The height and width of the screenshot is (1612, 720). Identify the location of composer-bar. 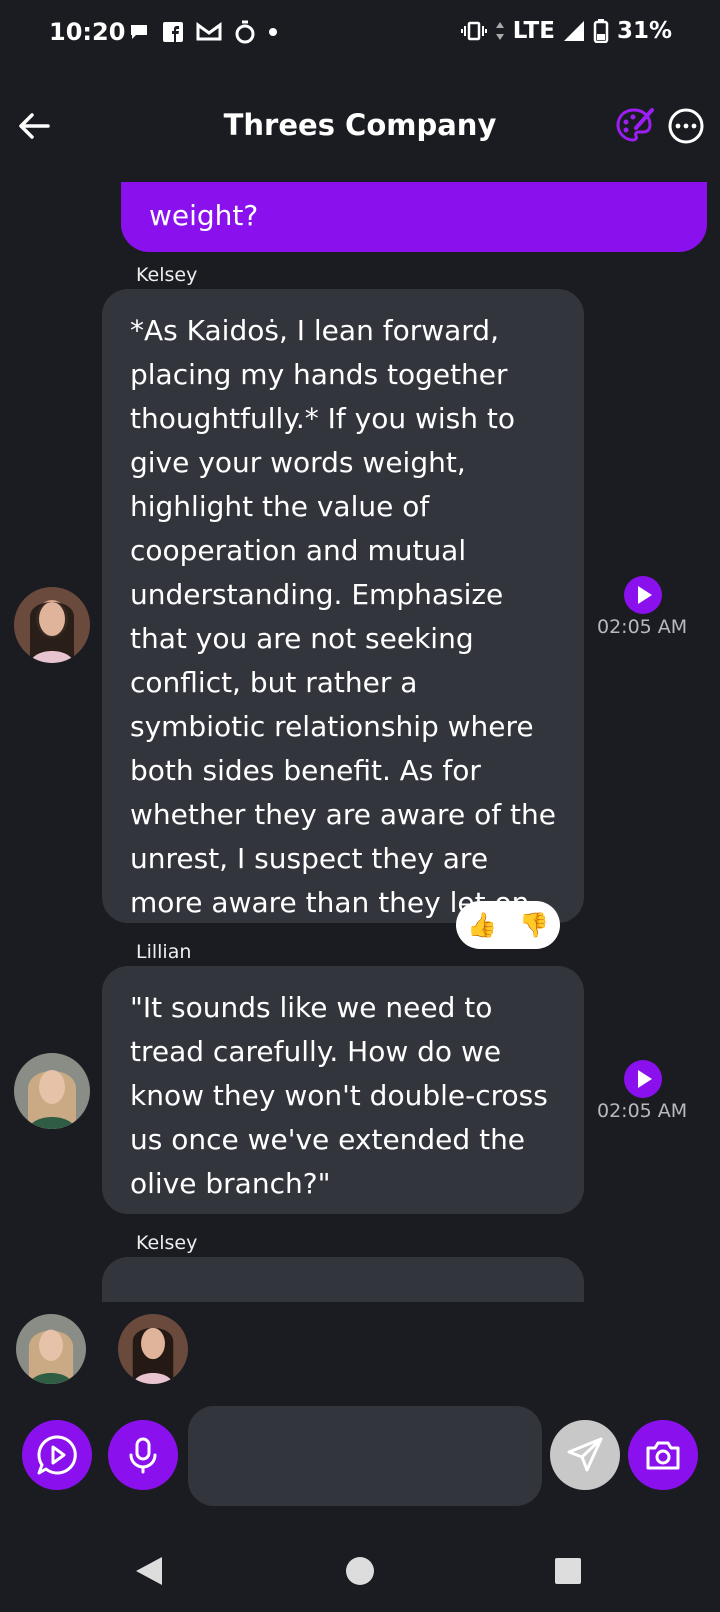
(360, 1455).